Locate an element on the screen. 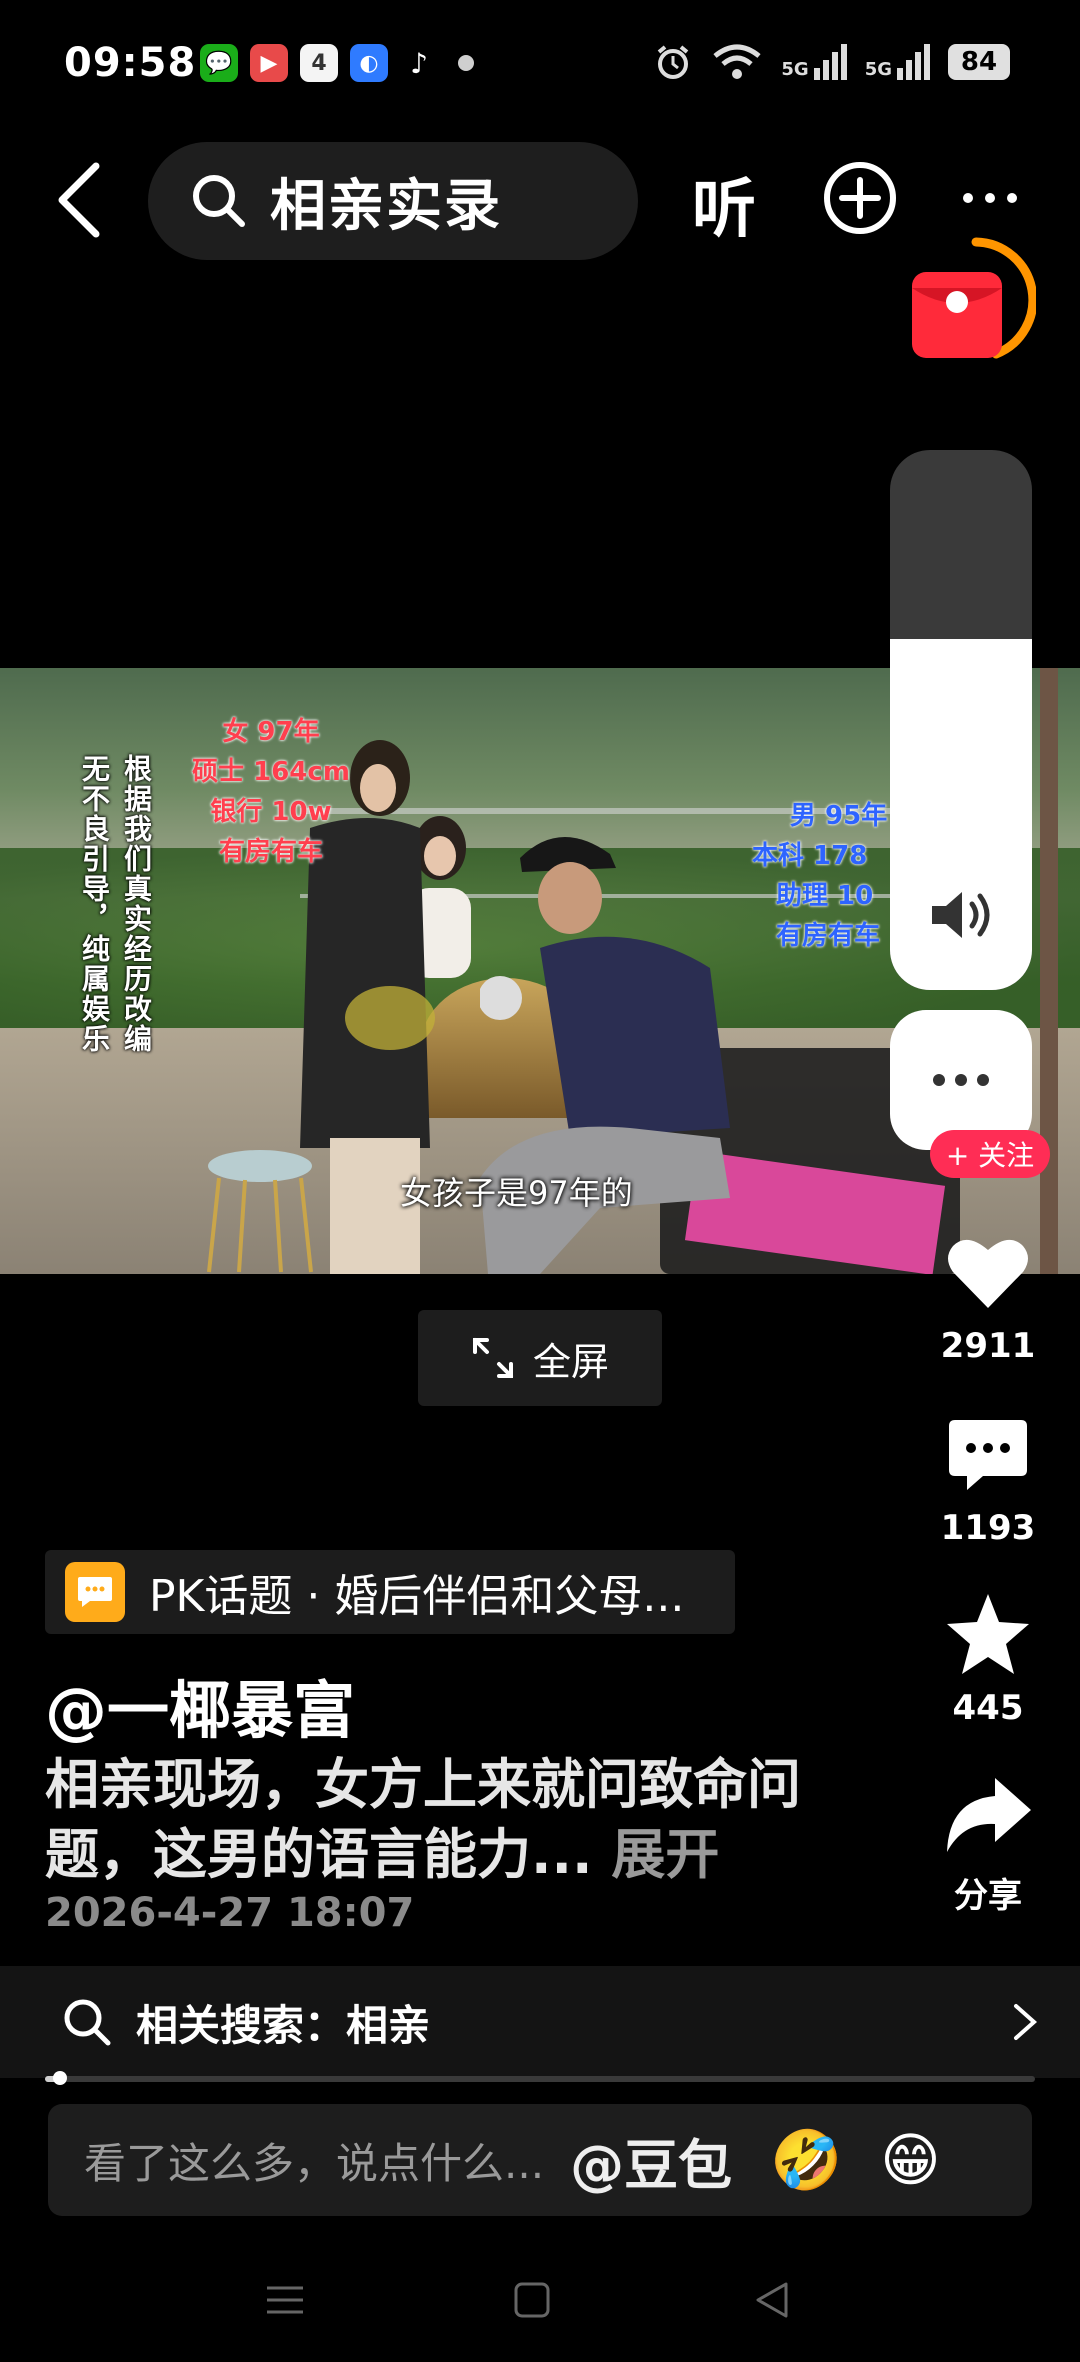 Image resolution: width=1080 pixels, height=2362 pixels. chevron-right-icon is located at coordinates (1026, 2022).